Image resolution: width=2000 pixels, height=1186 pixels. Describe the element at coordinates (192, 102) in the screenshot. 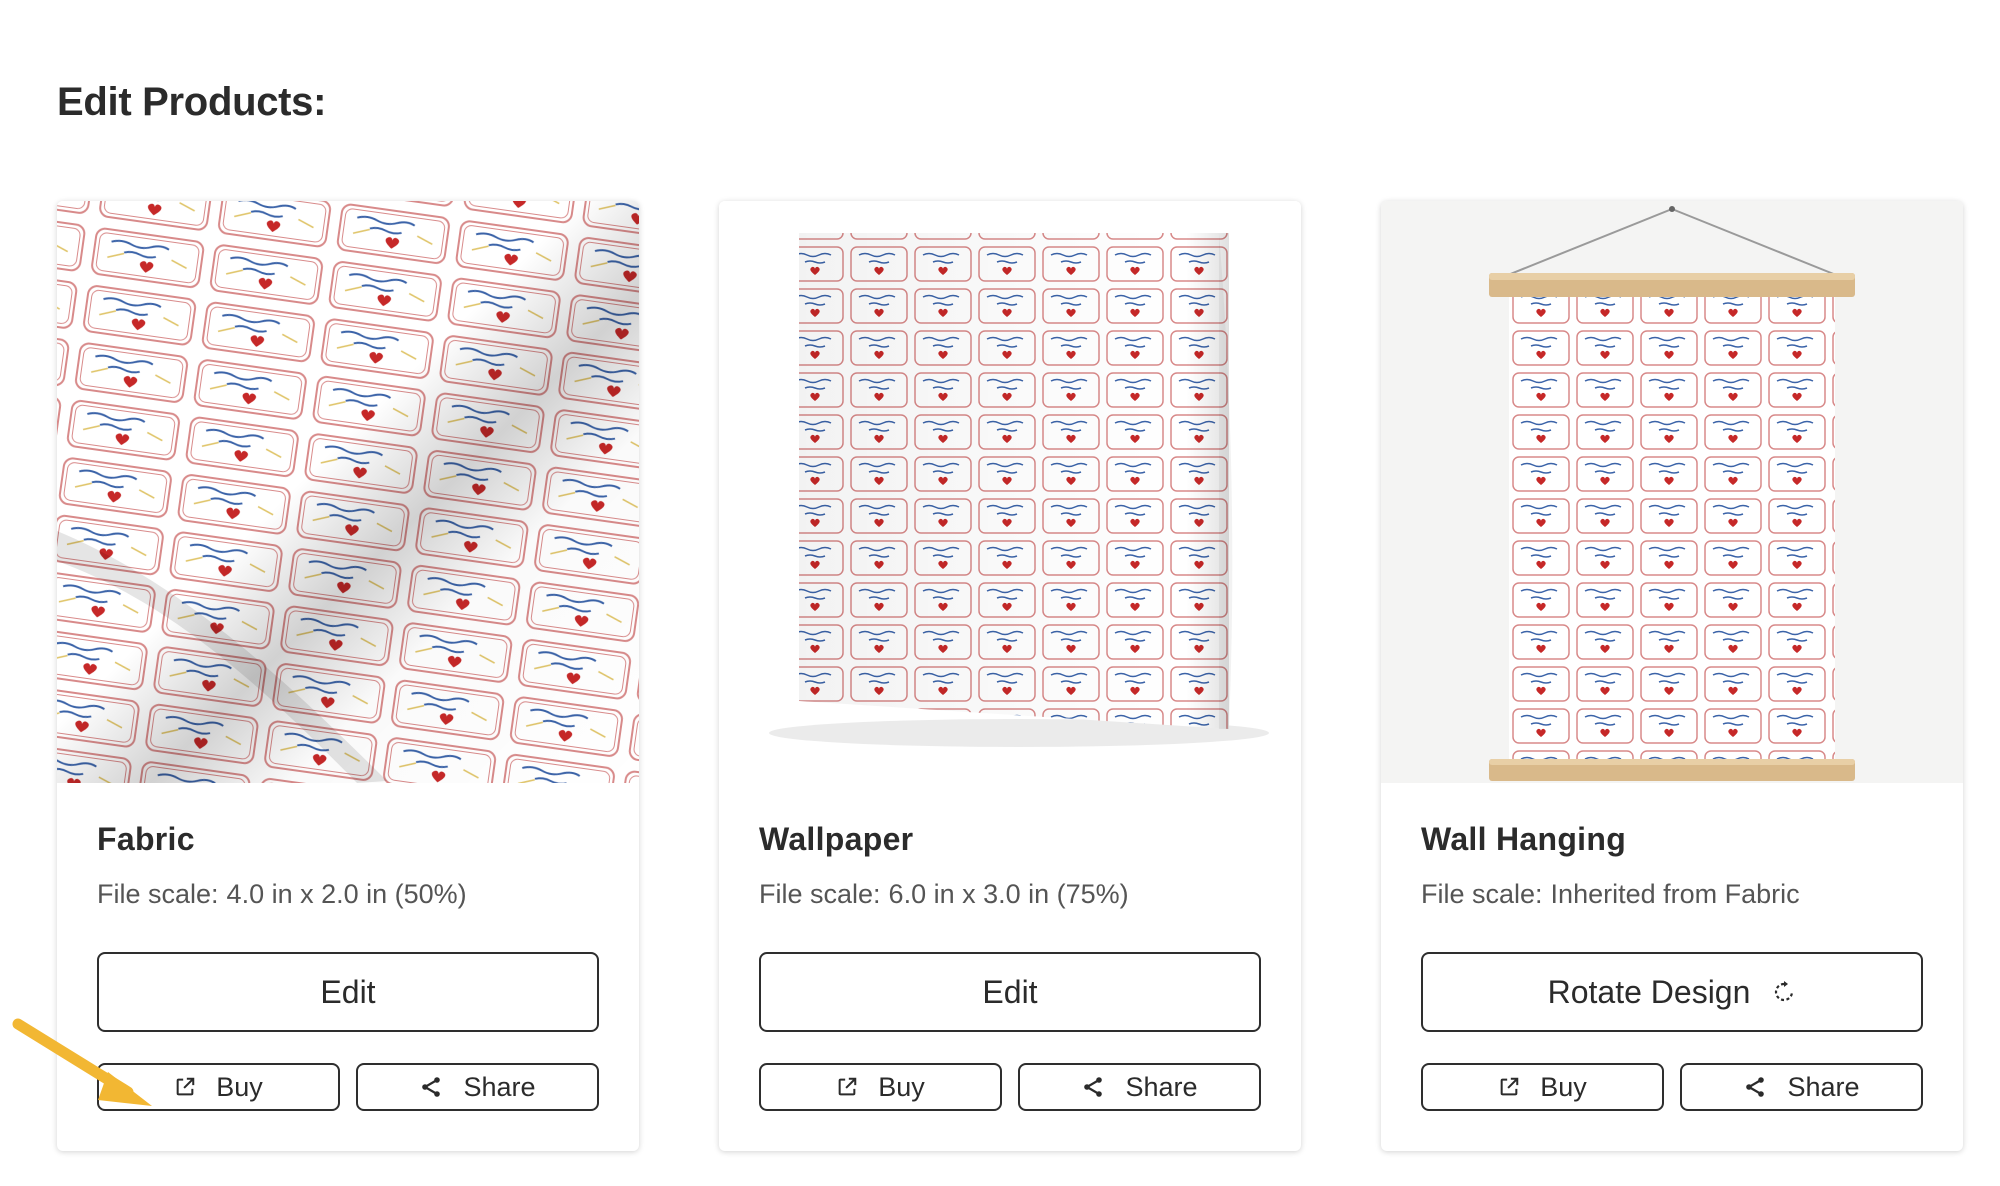

I see `page-title: Edit Products:` at that location.